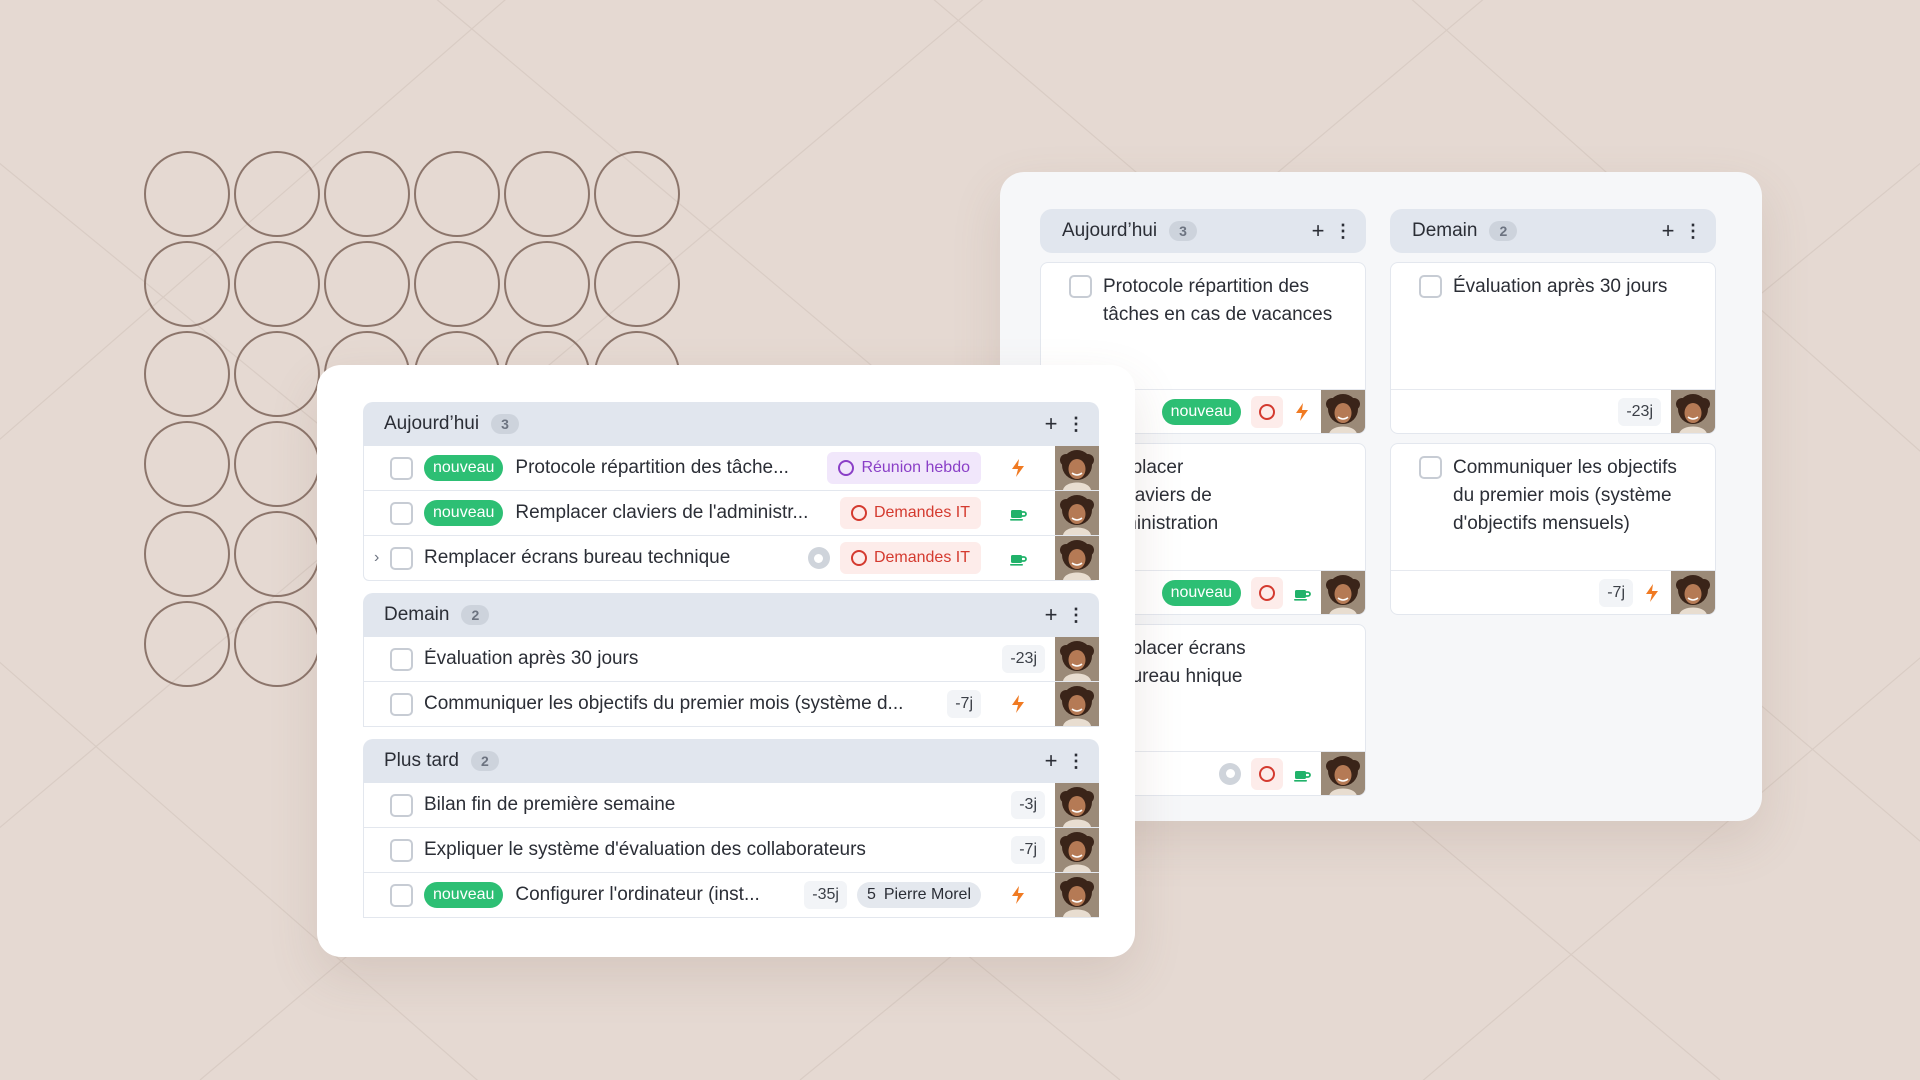  Describe the element at coordinates (915, 467) in the screenshot. I see `project-tag-label: Réunion hebdo` at that location.